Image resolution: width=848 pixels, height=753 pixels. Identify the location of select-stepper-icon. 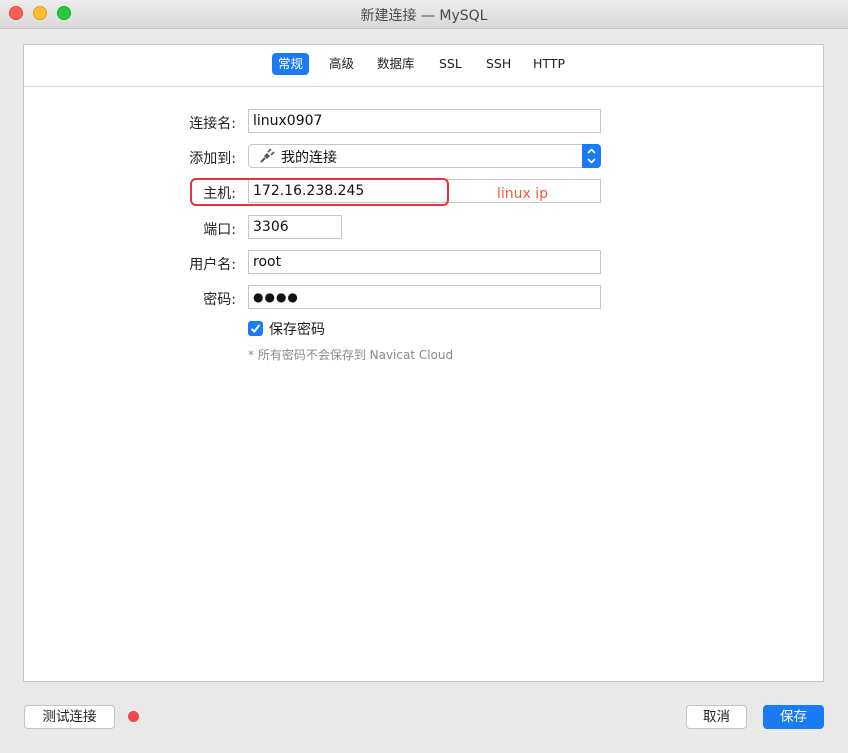
(591, 156).